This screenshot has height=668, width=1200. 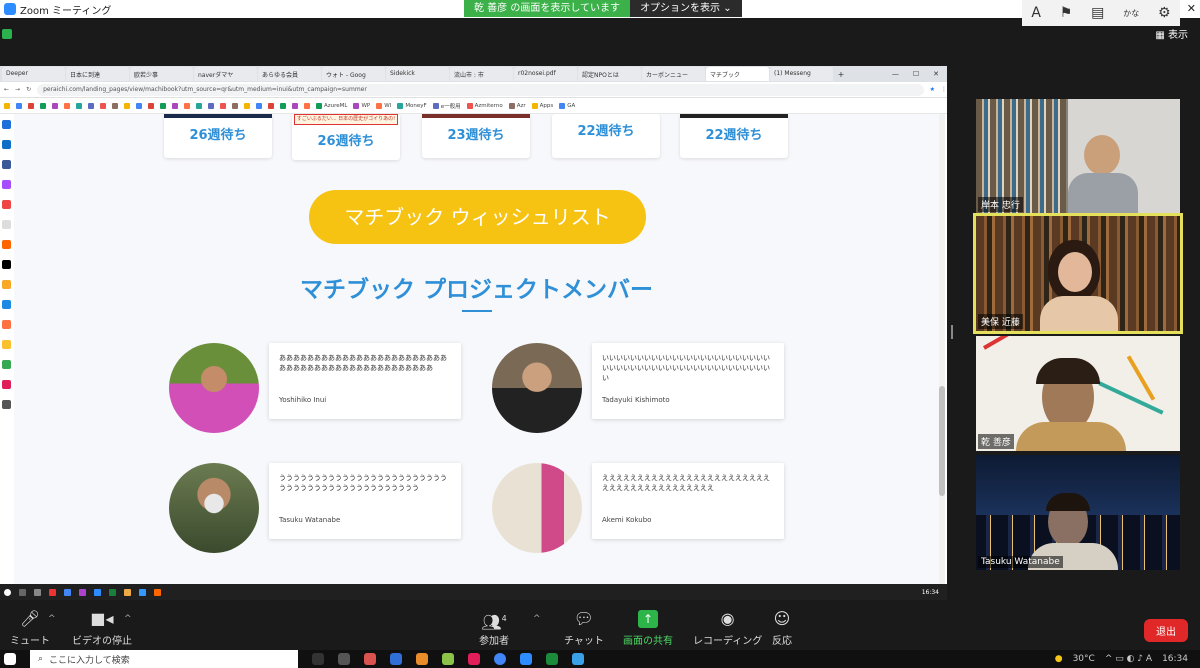 What do you see at coordinates (164, 659) in the screenshot?
I see `taskbar-search-input: ⌕ ここに入力して検索` at bounding box center [164, 659].